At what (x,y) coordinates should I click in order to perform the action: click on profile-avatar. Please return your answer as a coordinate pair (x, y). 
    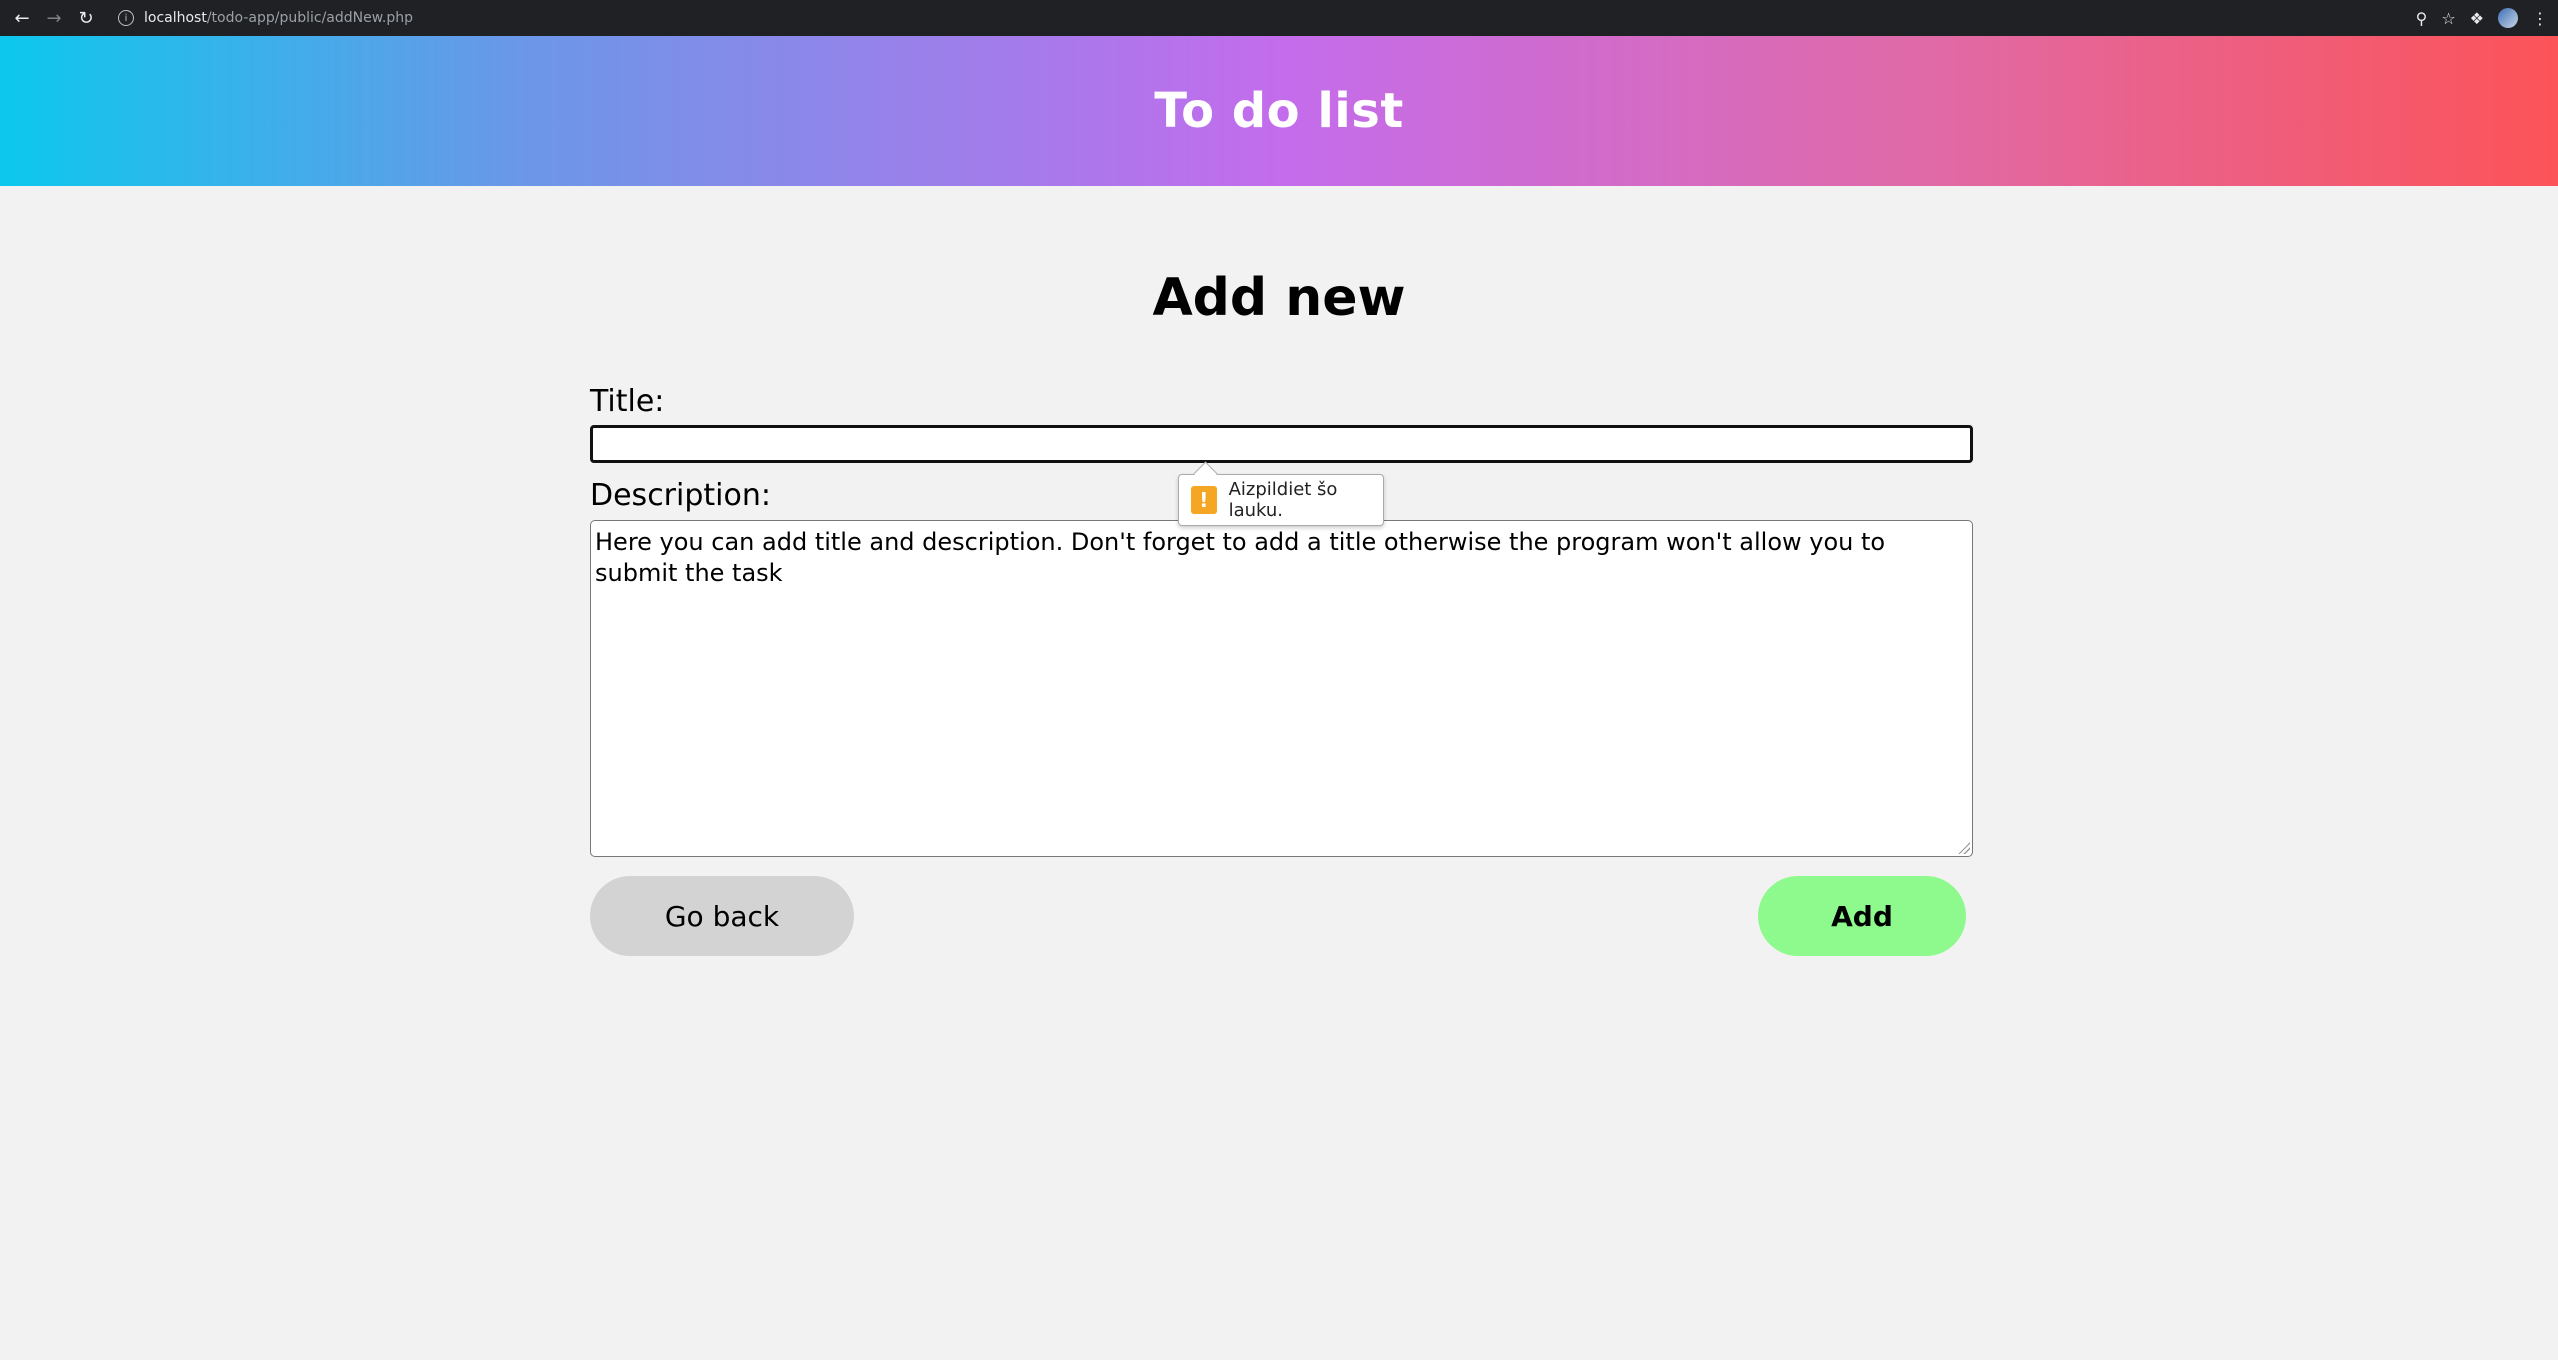
    Looking at the image, I should click on (2508, 18).